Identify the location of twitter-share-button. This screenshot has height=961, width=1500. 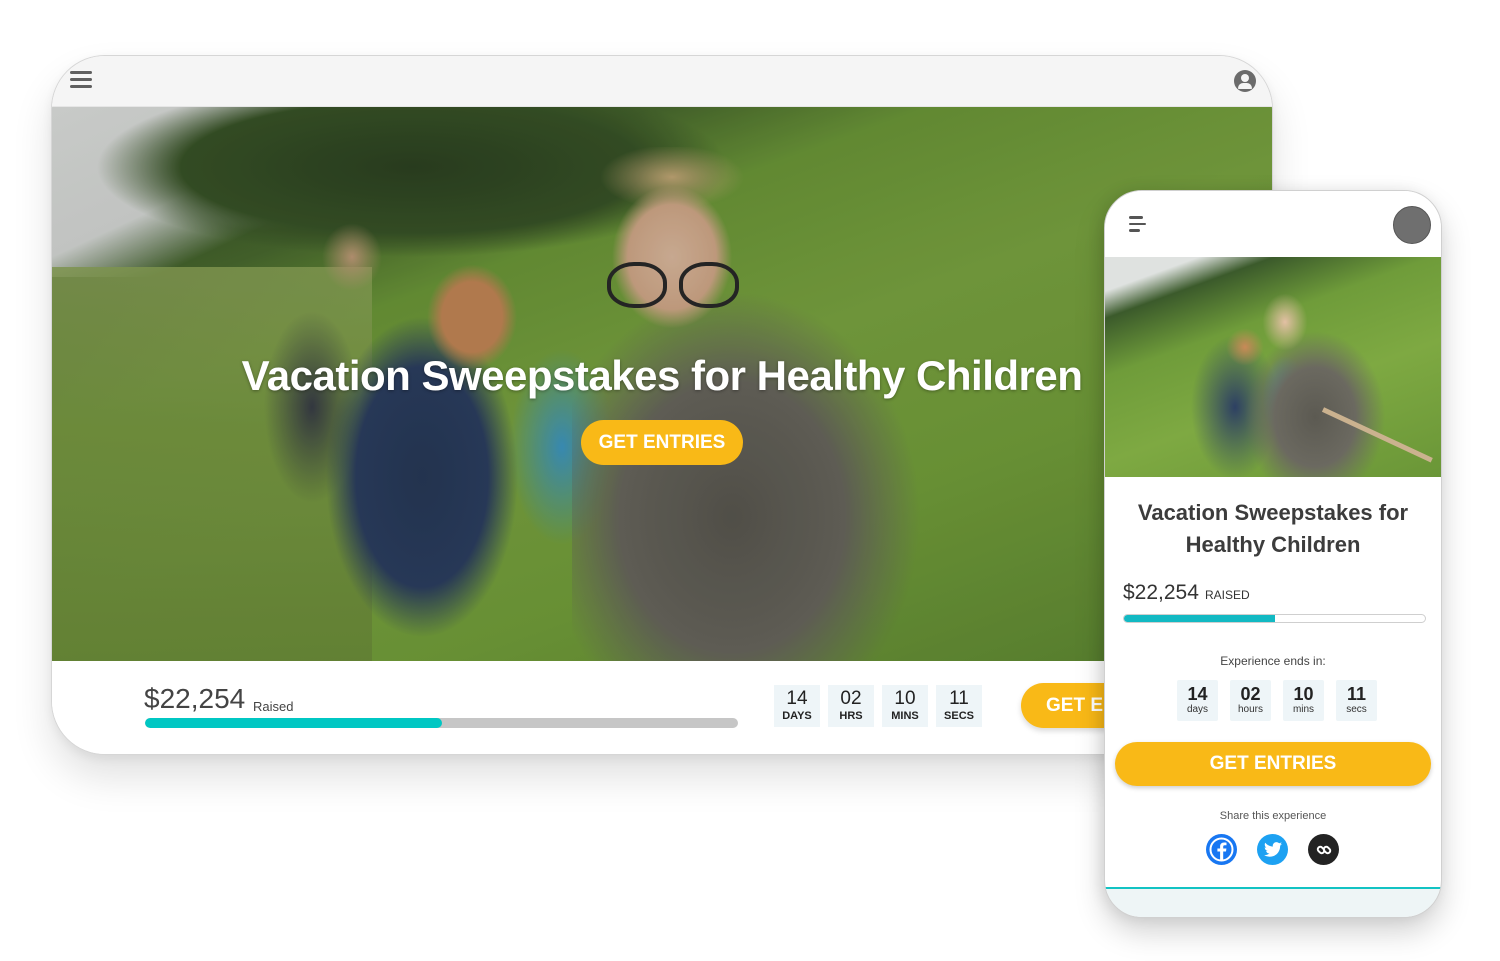
(1272, 849).